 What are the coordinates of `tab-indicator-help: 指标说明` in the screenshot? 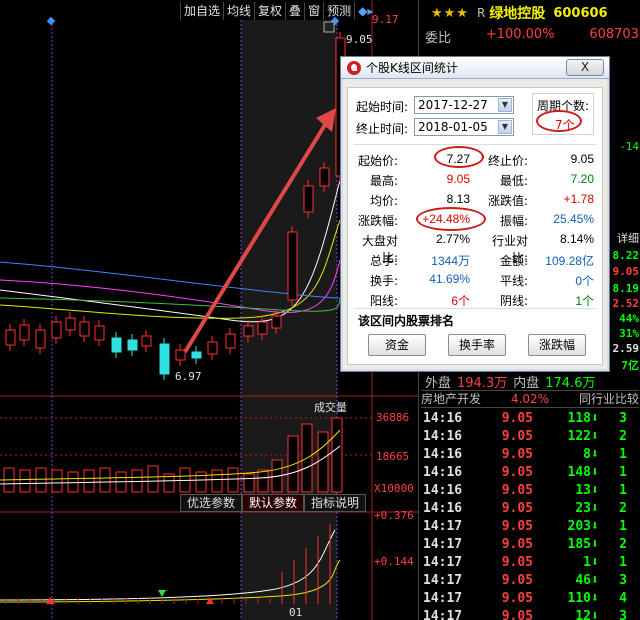 It's located at (335, 503).